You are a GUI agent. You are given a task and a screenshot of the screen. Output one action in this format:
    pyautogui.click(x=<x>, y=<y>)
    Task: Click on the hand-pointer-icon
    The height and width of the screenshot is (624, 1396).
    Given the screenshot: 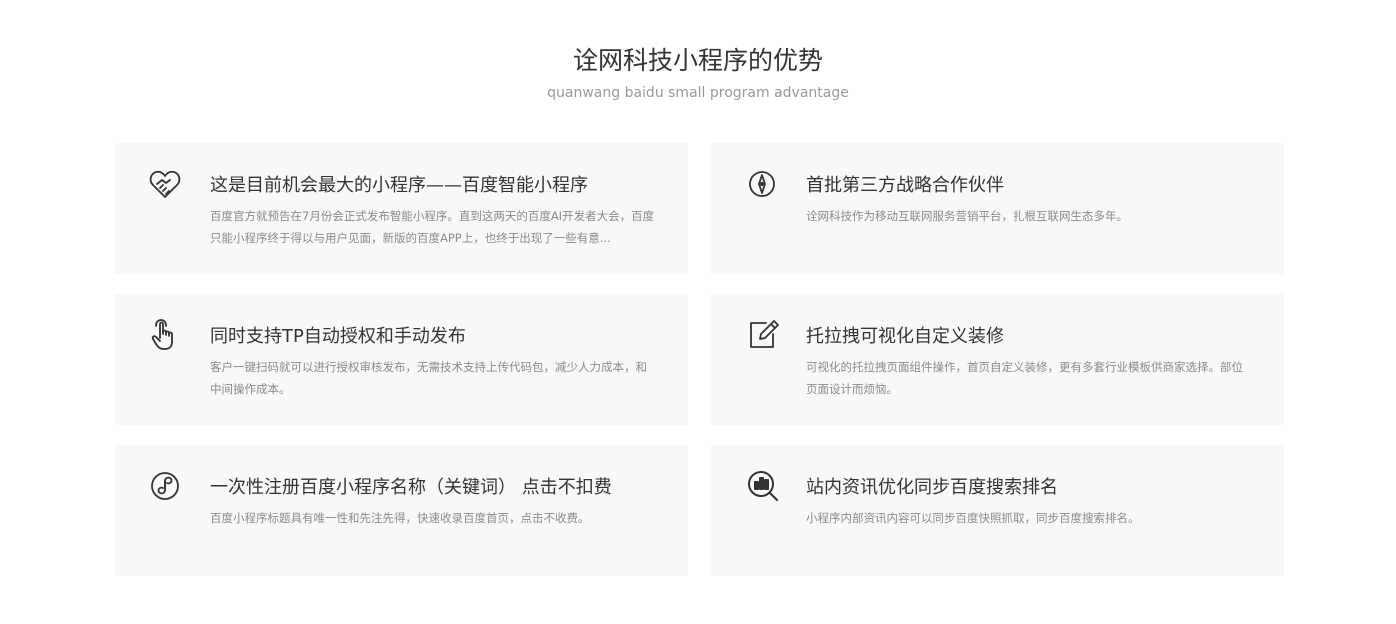 What is the action you would take?
    pyautogui.click(x=165, y=335)
    